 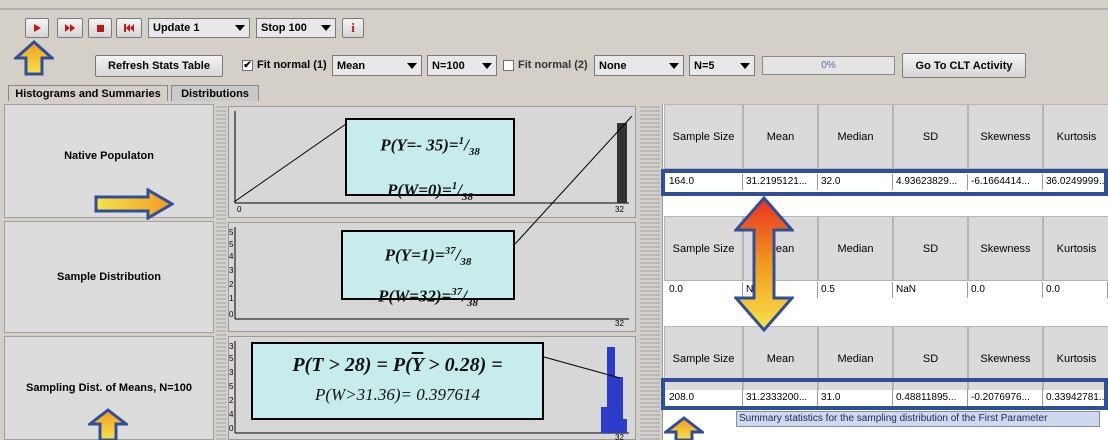 I want to click on formula-text: > 0.28) =, so click(x=463, y=365).